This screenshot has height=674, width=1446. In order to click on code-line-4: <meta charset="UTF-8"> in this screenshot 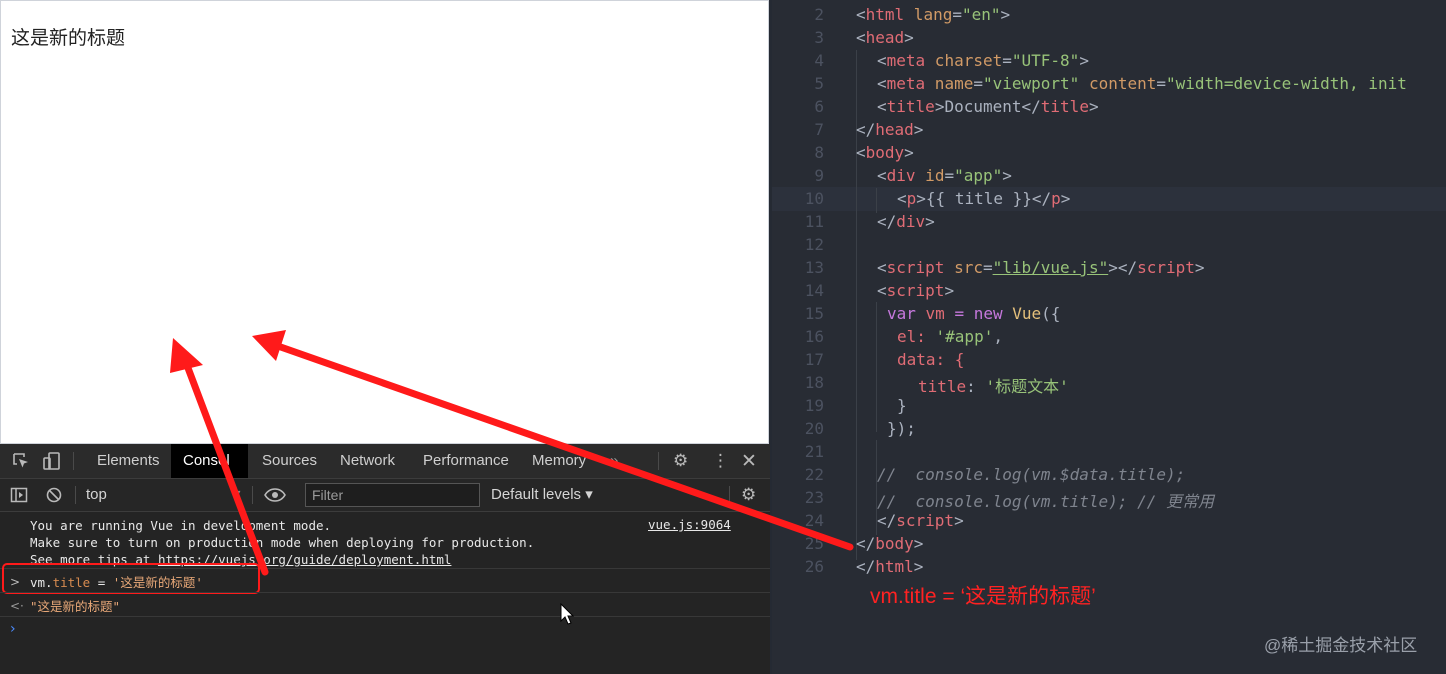, I will do `click(983, 60)`.